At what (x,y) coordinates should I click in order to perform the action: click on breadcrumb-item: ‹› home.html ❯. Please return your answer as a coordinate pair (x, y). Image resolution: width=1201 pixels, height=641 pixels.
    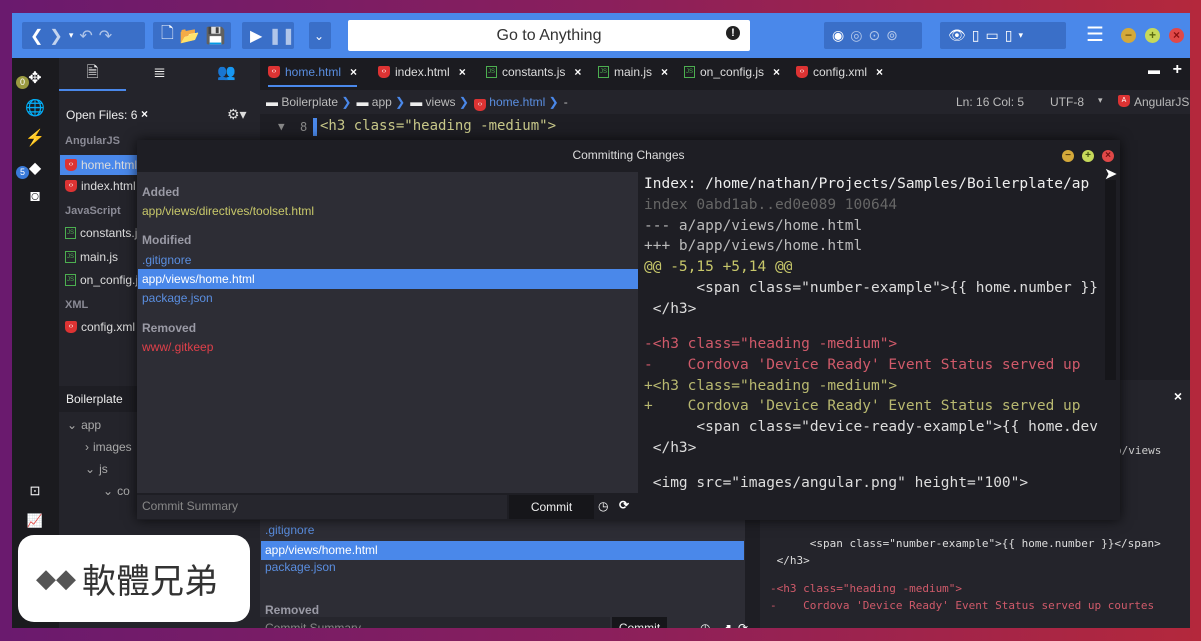
    Looking at the image, I should click on (516, 103).